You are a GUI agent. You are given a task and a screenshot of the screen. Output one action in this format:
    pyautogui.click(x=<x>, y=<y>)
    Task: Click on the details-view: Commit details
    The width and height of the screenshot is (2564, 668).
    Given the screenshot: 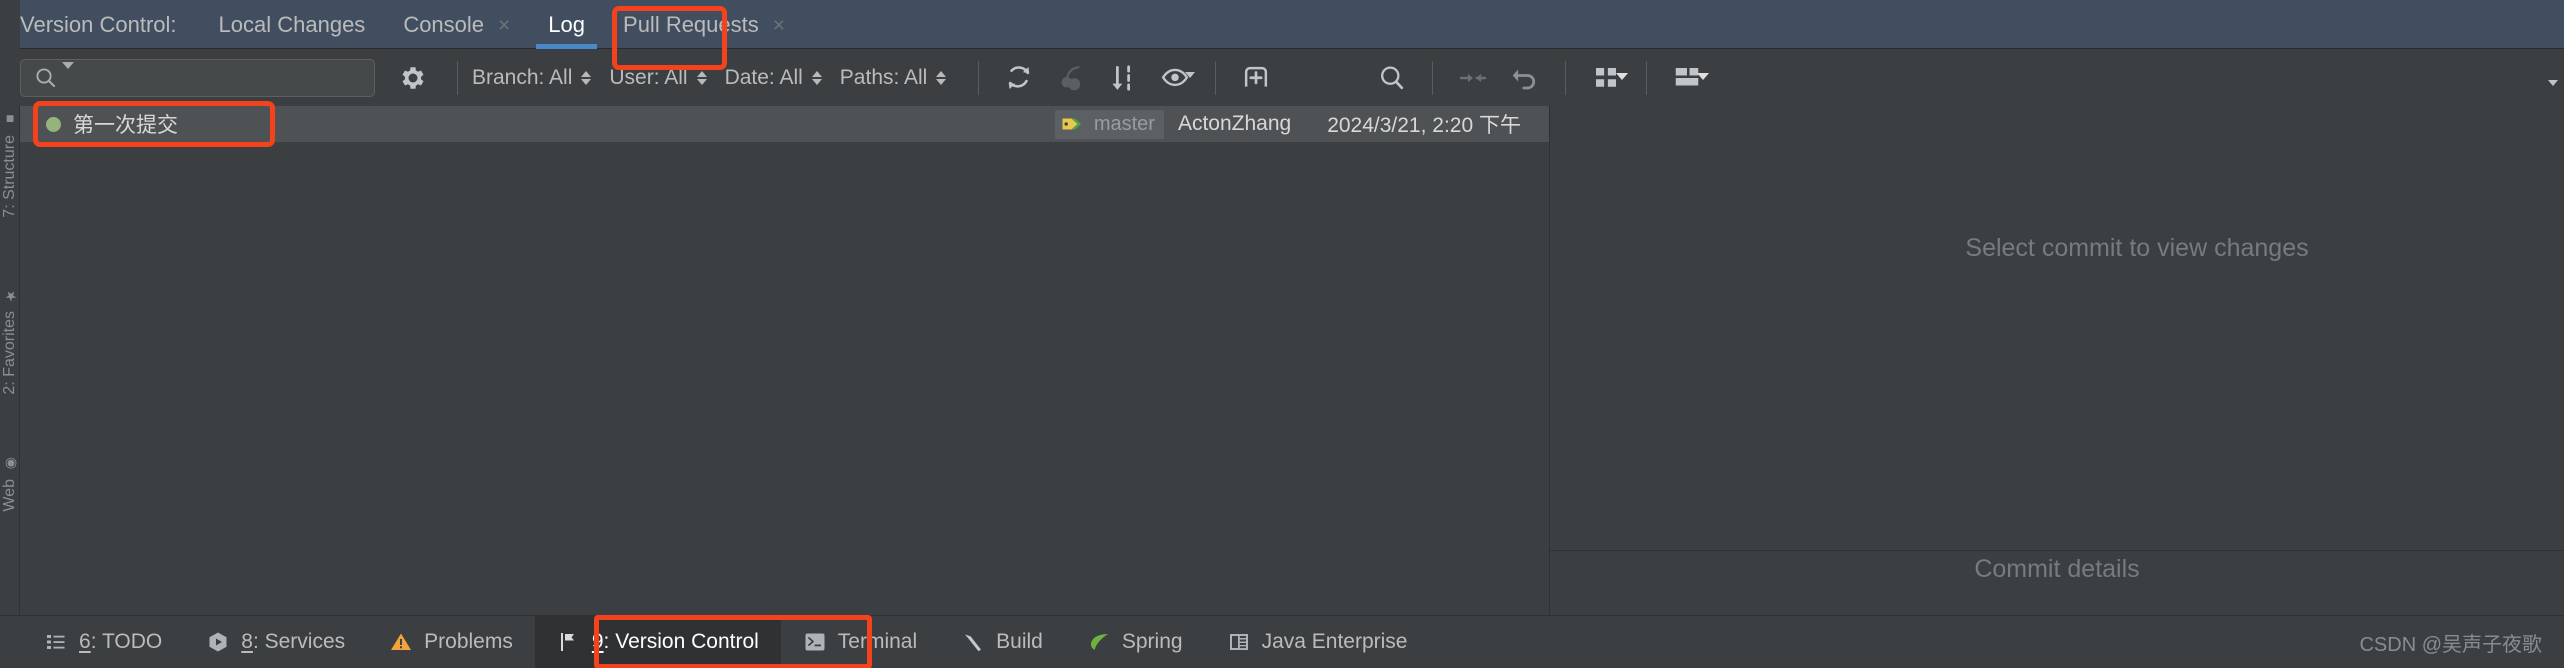 What is the action you would take?
    pyautogui.click(x=2057, y=583)
    